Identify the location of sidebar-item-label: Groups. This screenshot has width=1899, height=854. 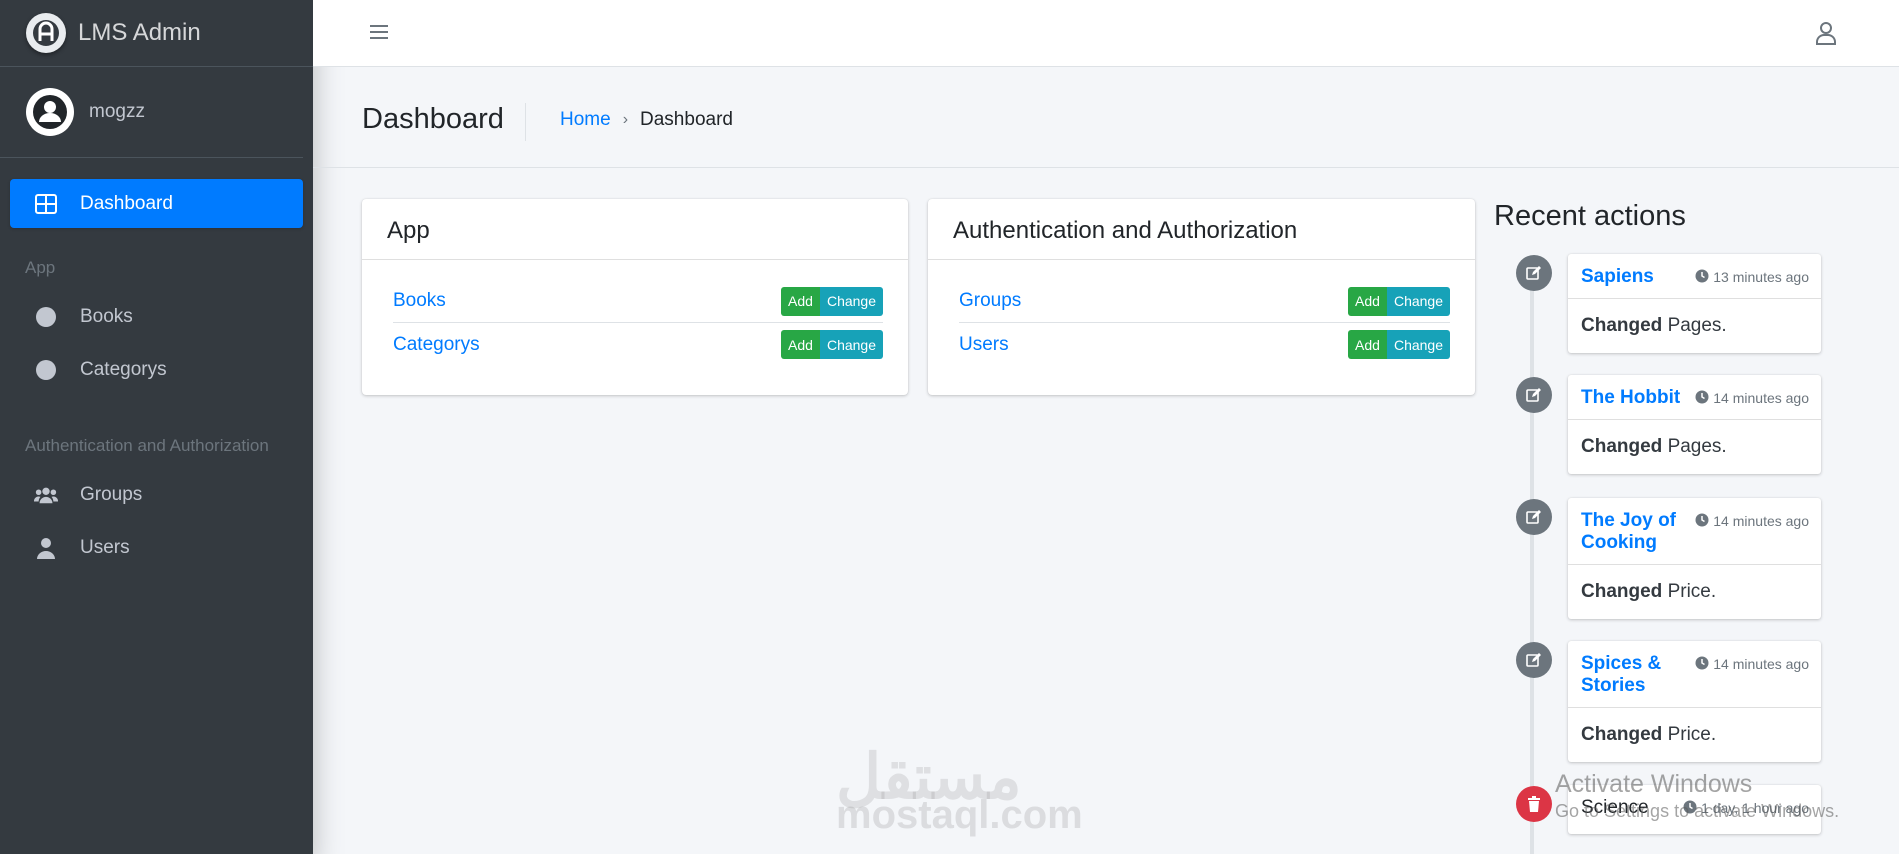
(111, 494).